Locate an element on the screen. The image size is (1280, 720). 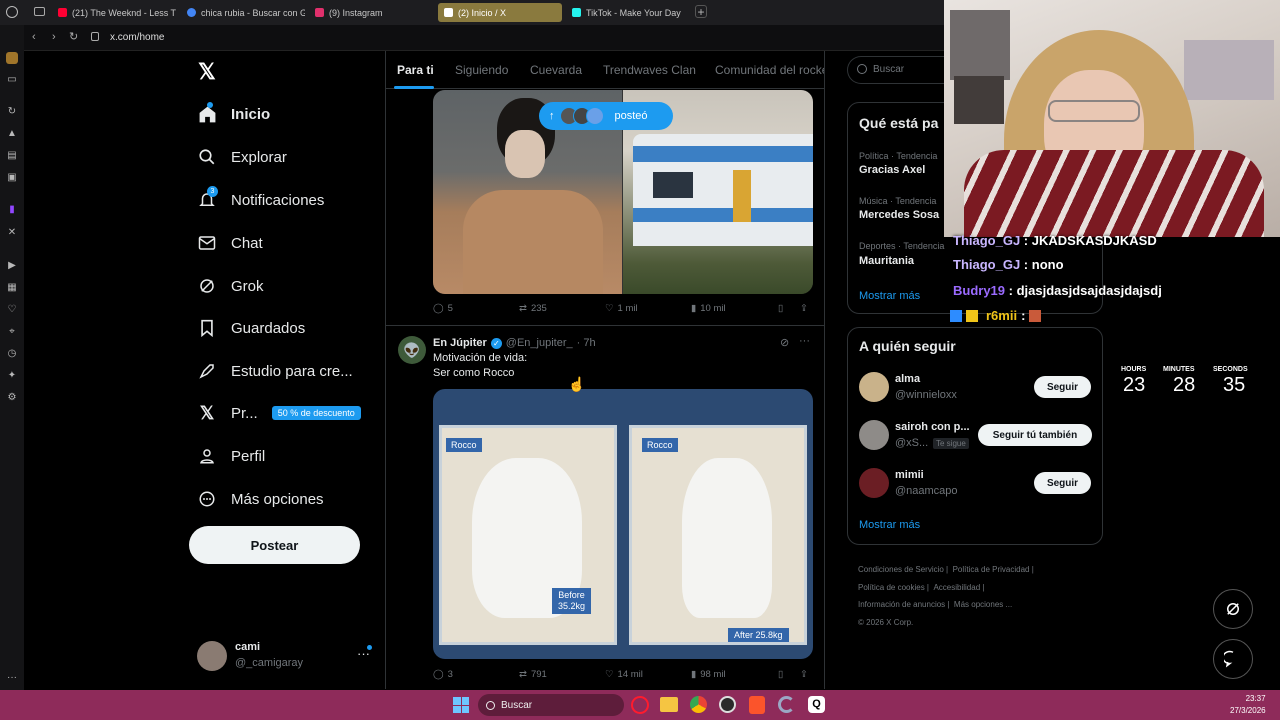
history-icon: ◷ is located at coordinates (12, 354).